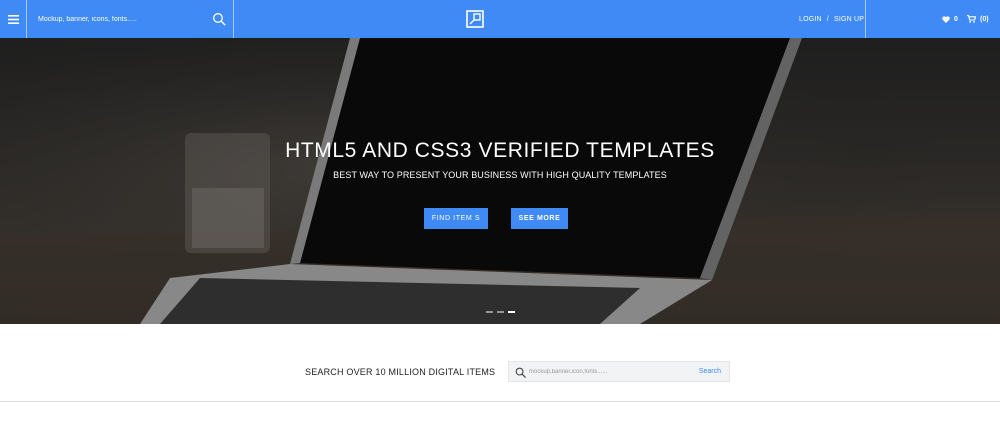  What do you see at coordinates (607, 371) in the screenshot?
I see `items-search-input` at bounding box center [607, 371].